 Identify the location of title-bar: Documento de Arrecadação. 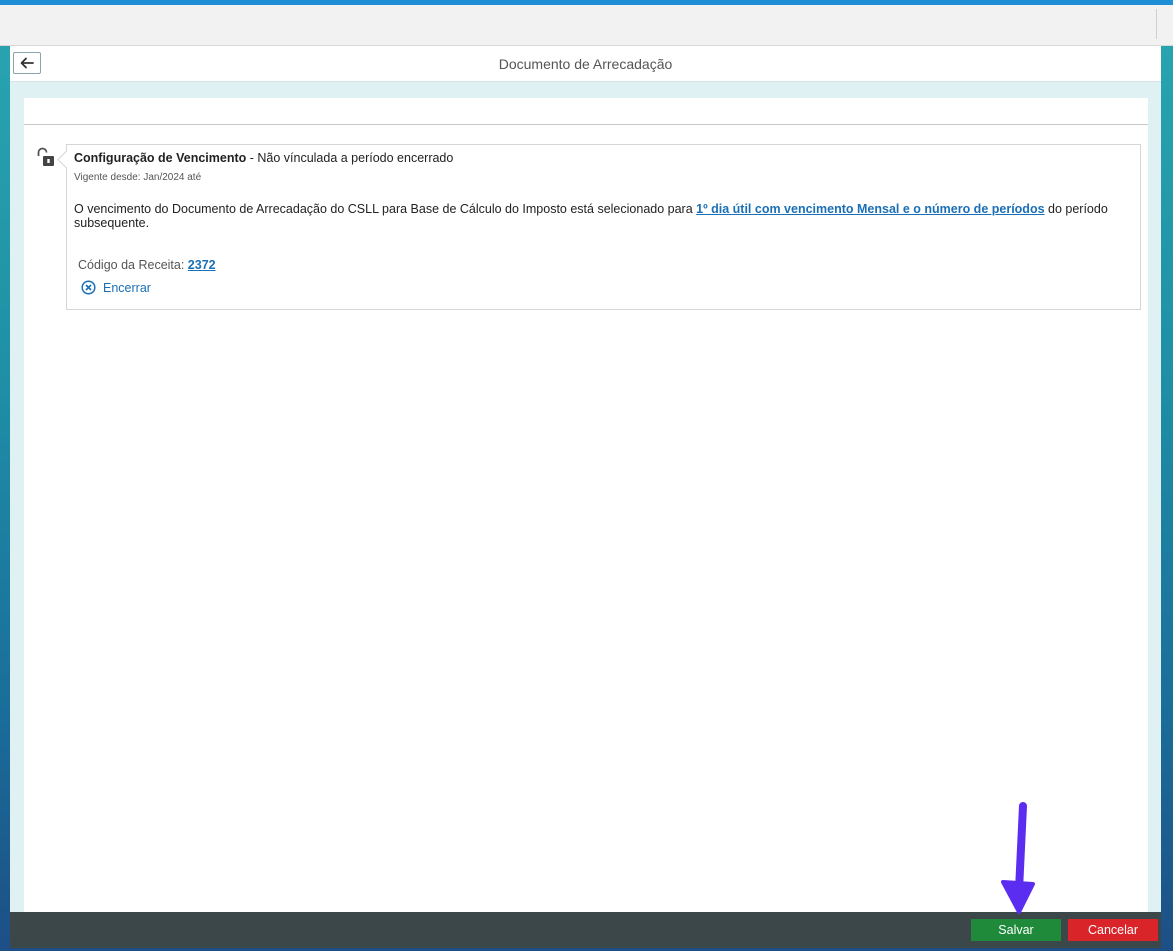
(585, 64).